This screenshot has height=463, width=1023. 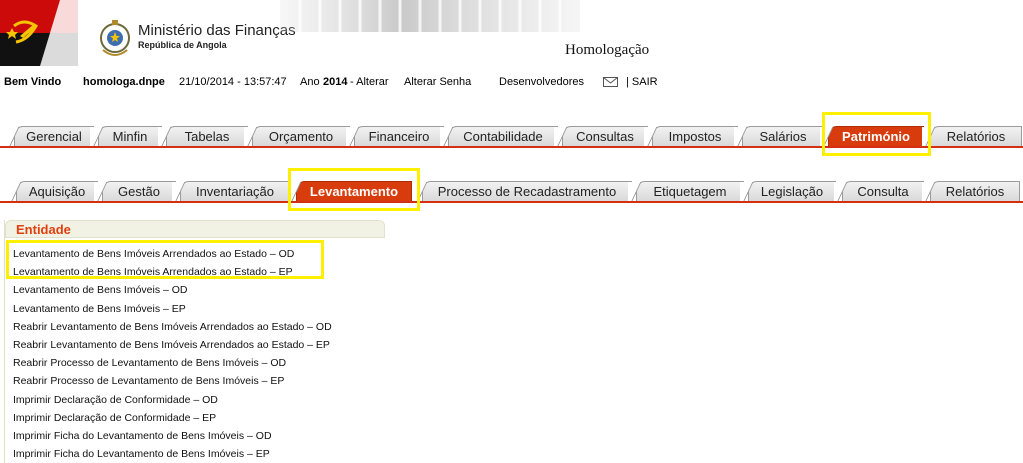 I want to click on menu-item-declaracao-ep: Imprimir Declaração de Conformidade – EP, so click(x=172, y=418).